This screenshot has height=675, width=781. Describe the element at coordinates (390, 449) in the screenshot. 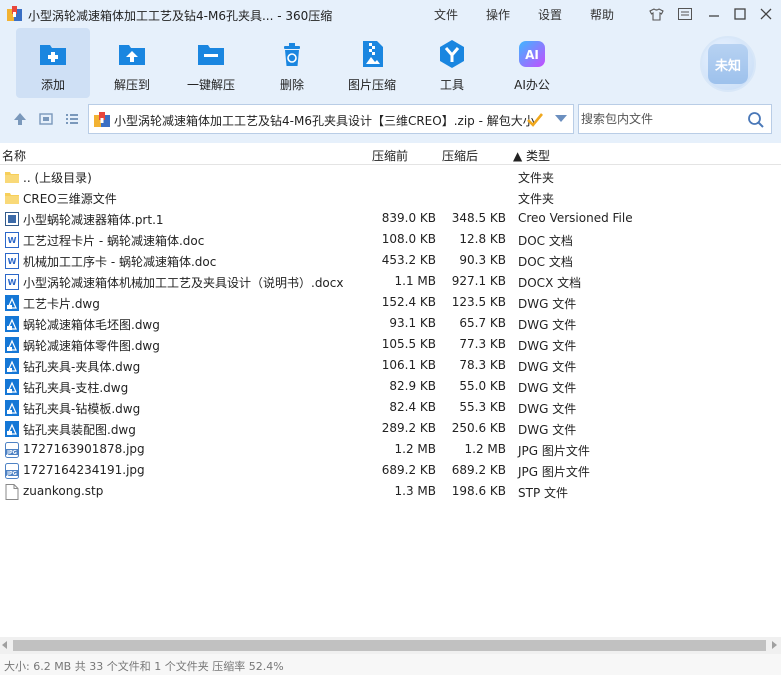

I see `file-row: JPG 1727163901878.jpg 1.2 MB 1.2 MB JPG 图片文件` at that location.